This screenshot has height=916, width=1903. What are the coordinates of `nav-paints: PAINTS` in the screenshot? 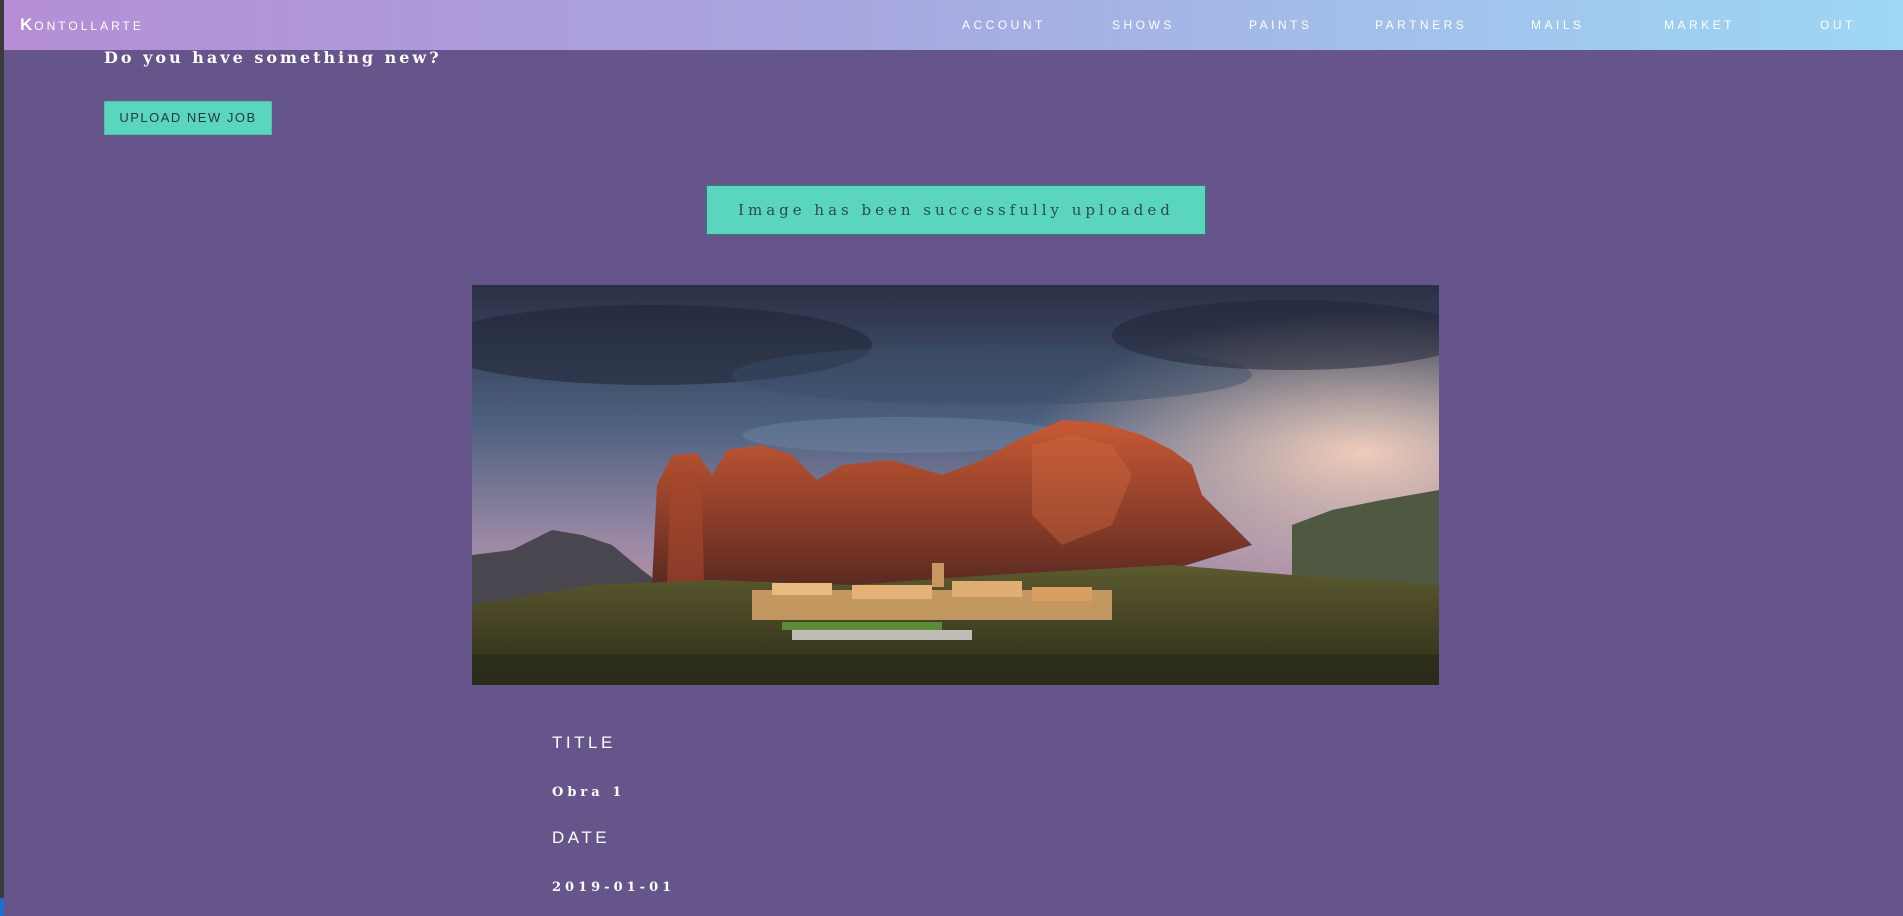 It's located at (1280, 25).